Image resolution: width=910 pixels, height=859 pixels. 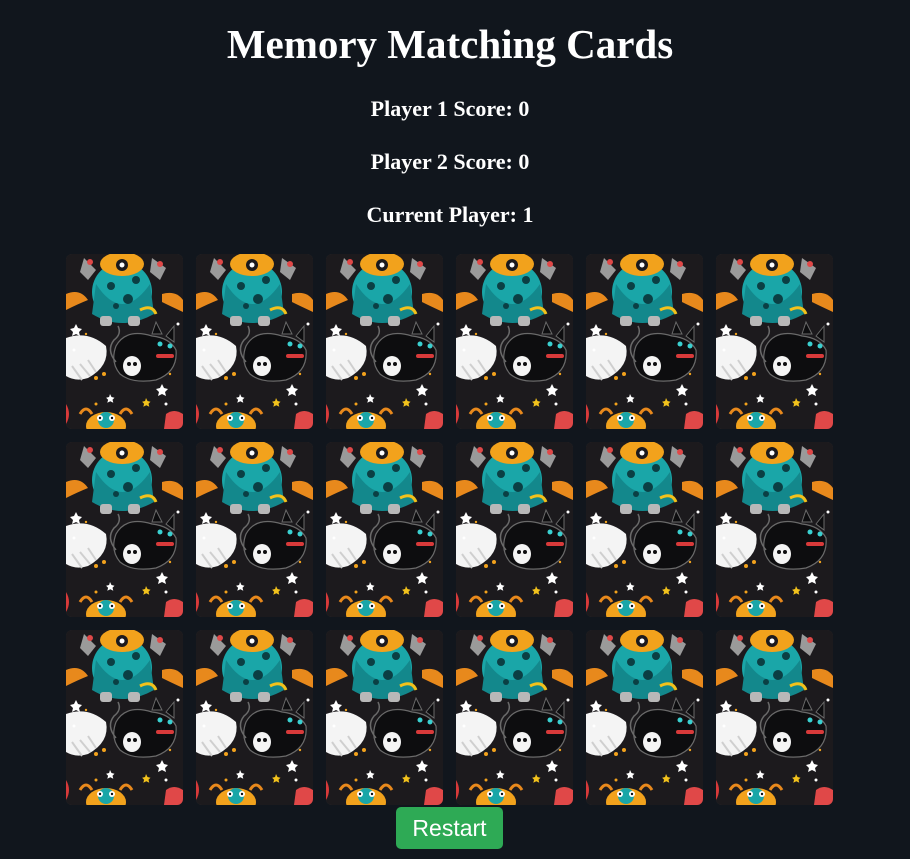 I want to click on page-title: Memory Matching Cards, so click(x=450, y=44).